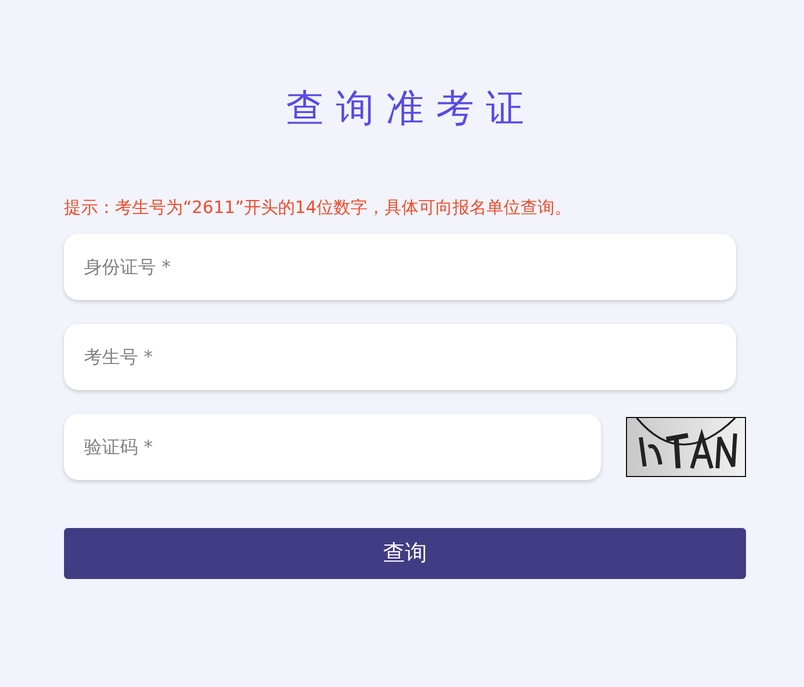 The height and width of the screenshot is (687, 804). What do you see at coordinates (400, 357) in the screenshot?
I see `input-field: 考生号 *` at bounding box center [400, 357].